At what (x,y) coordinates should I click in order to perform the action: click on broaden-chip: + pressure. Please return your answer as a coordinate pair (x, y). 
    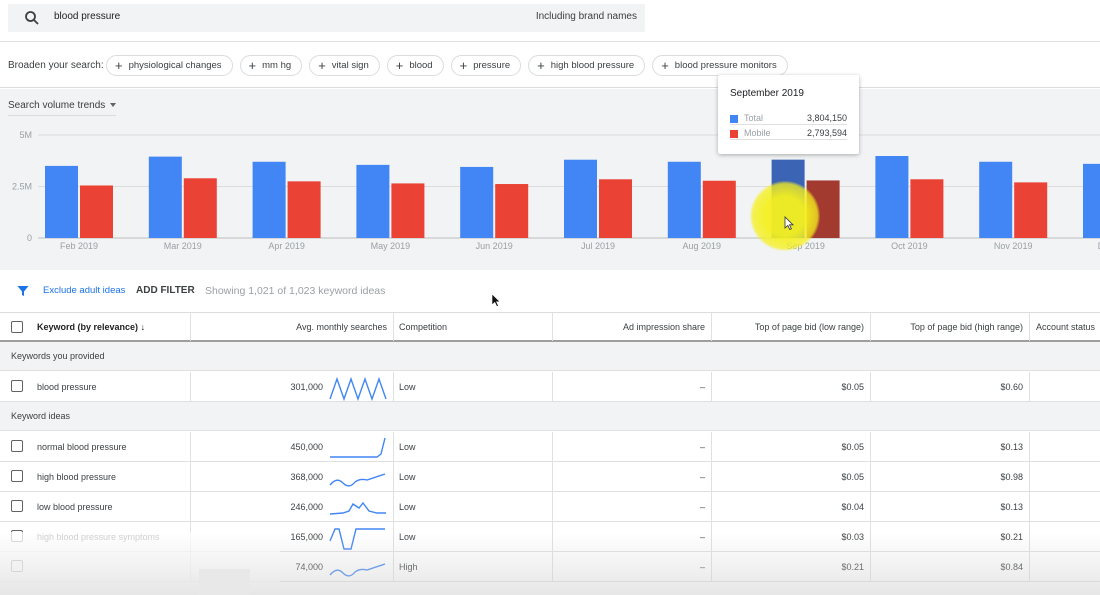
    Looking at the image, I should click on (486, 65).